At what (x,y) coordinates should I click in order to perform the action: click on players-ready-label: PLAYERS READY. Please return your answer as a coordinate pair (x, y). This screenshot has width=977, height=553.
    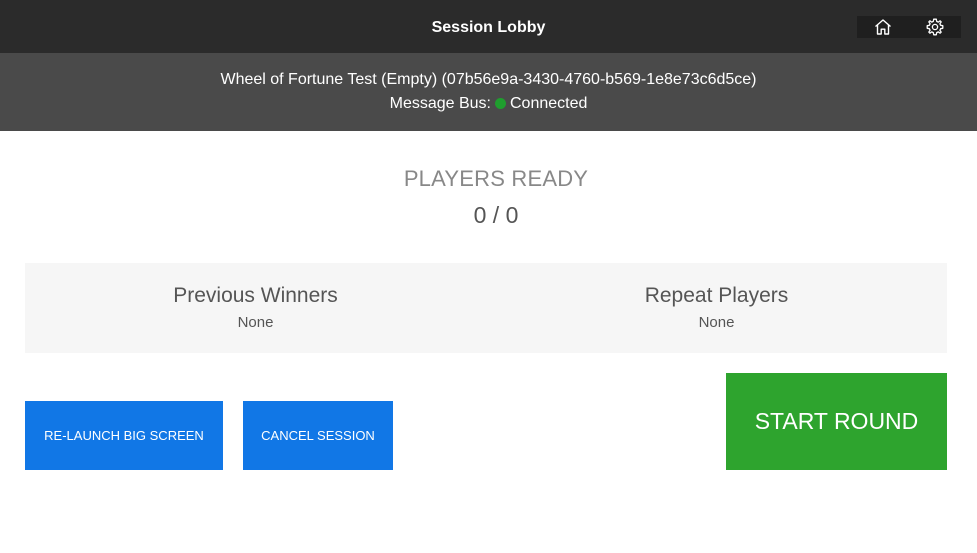
    Looking at the image, I should click on (496, 178).